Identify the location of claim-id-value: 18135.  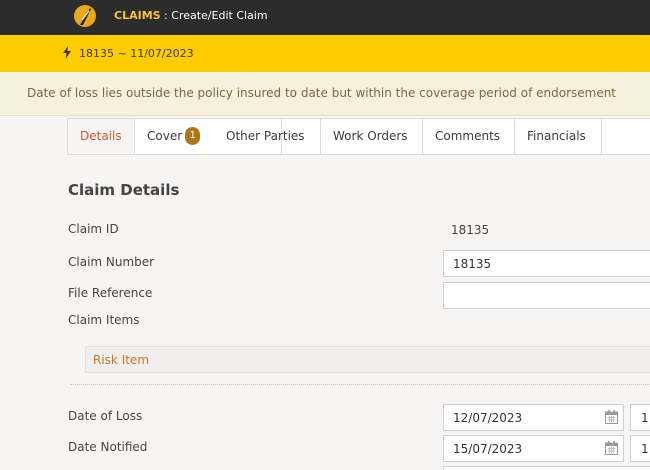
(470, 230).